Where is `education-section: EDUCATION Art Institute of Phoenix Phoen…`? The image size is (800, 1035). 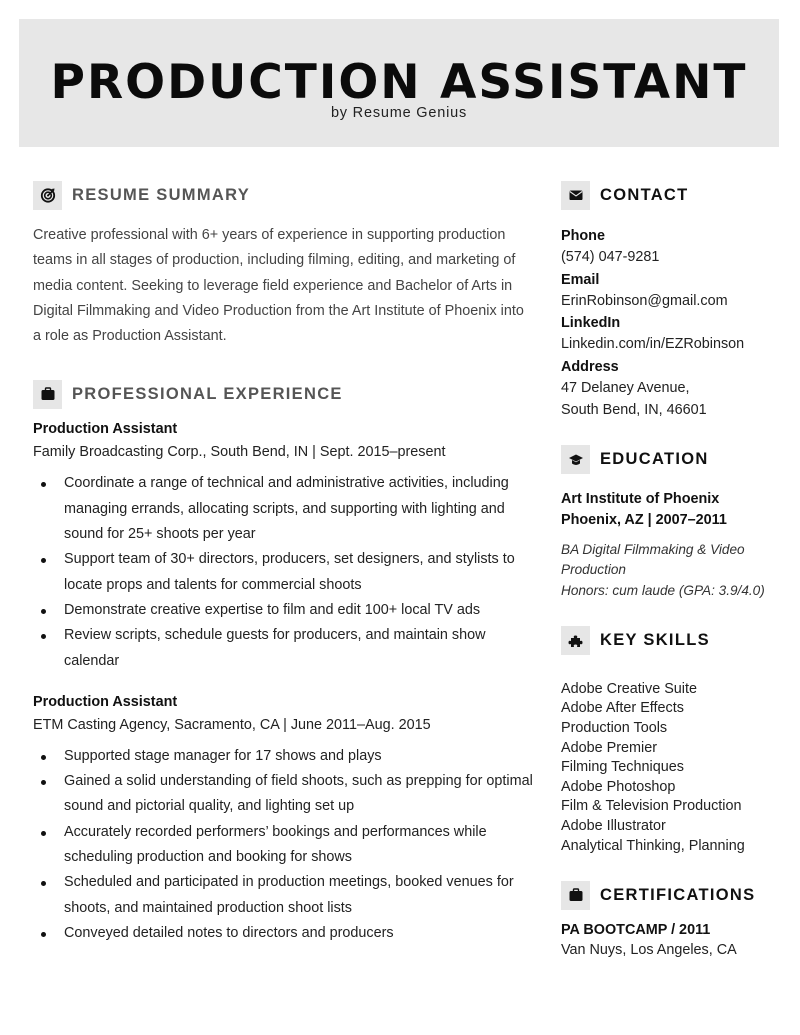
education-section: EDUCATION Art Institute of Phoenix Phoen… is located at coordinates (678, 523).